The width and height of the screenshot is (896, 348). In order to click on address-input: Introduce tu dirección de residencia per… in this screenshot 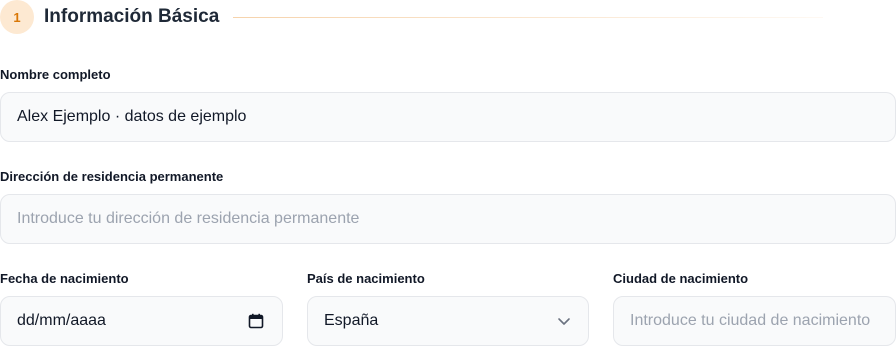, I will do `click(448, 219)`.